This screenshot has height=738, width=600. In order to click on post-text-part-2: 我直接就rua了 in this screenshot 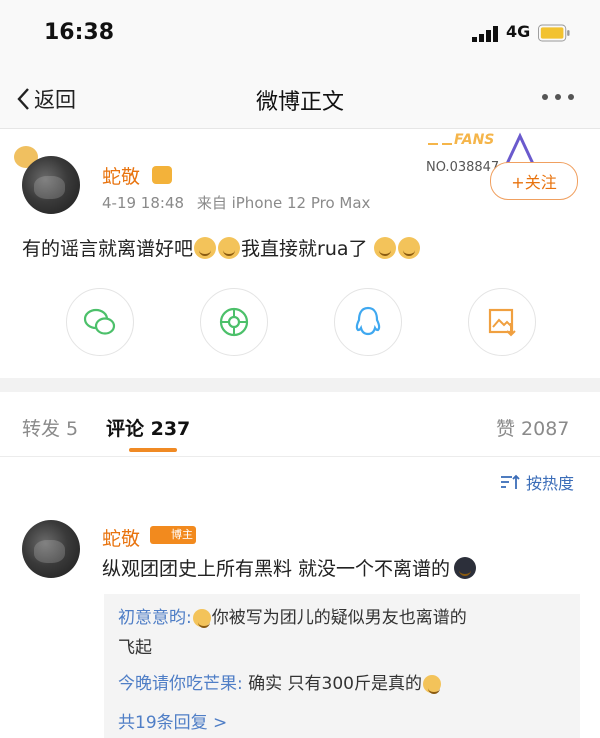, I will do `click(304, 249)`.